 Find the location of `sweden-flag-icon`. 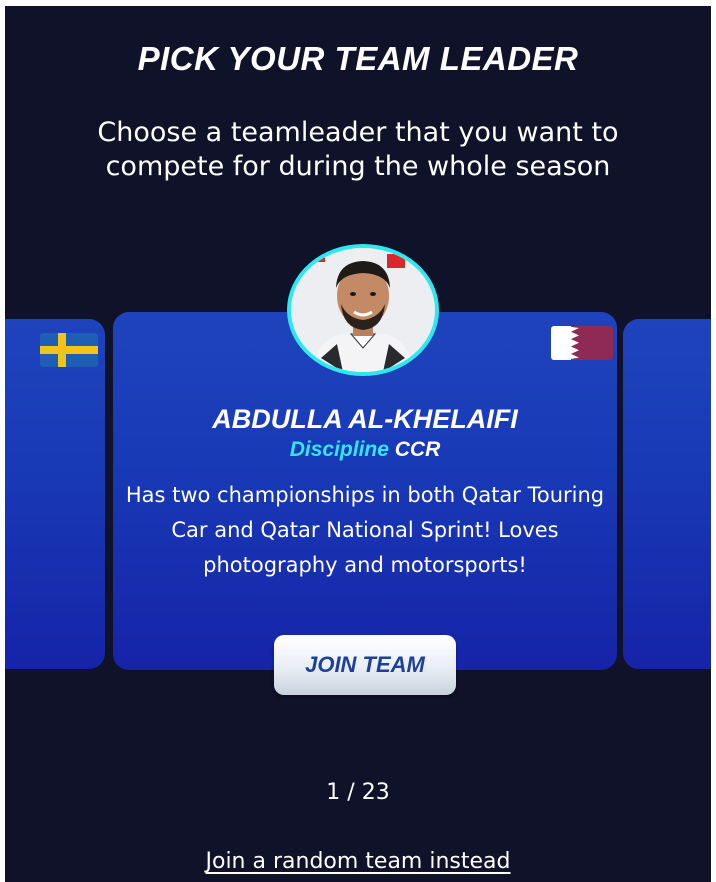

sweden-flag-icon is located at coordinates (69, 350).